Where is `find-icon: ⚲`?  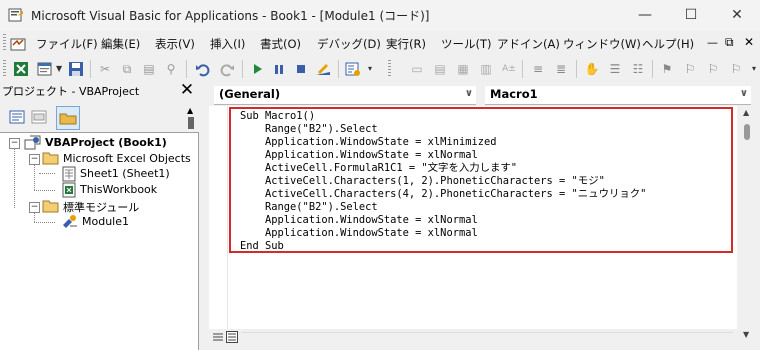
find-icon: ⚲ is located at coordinates (171, 69).